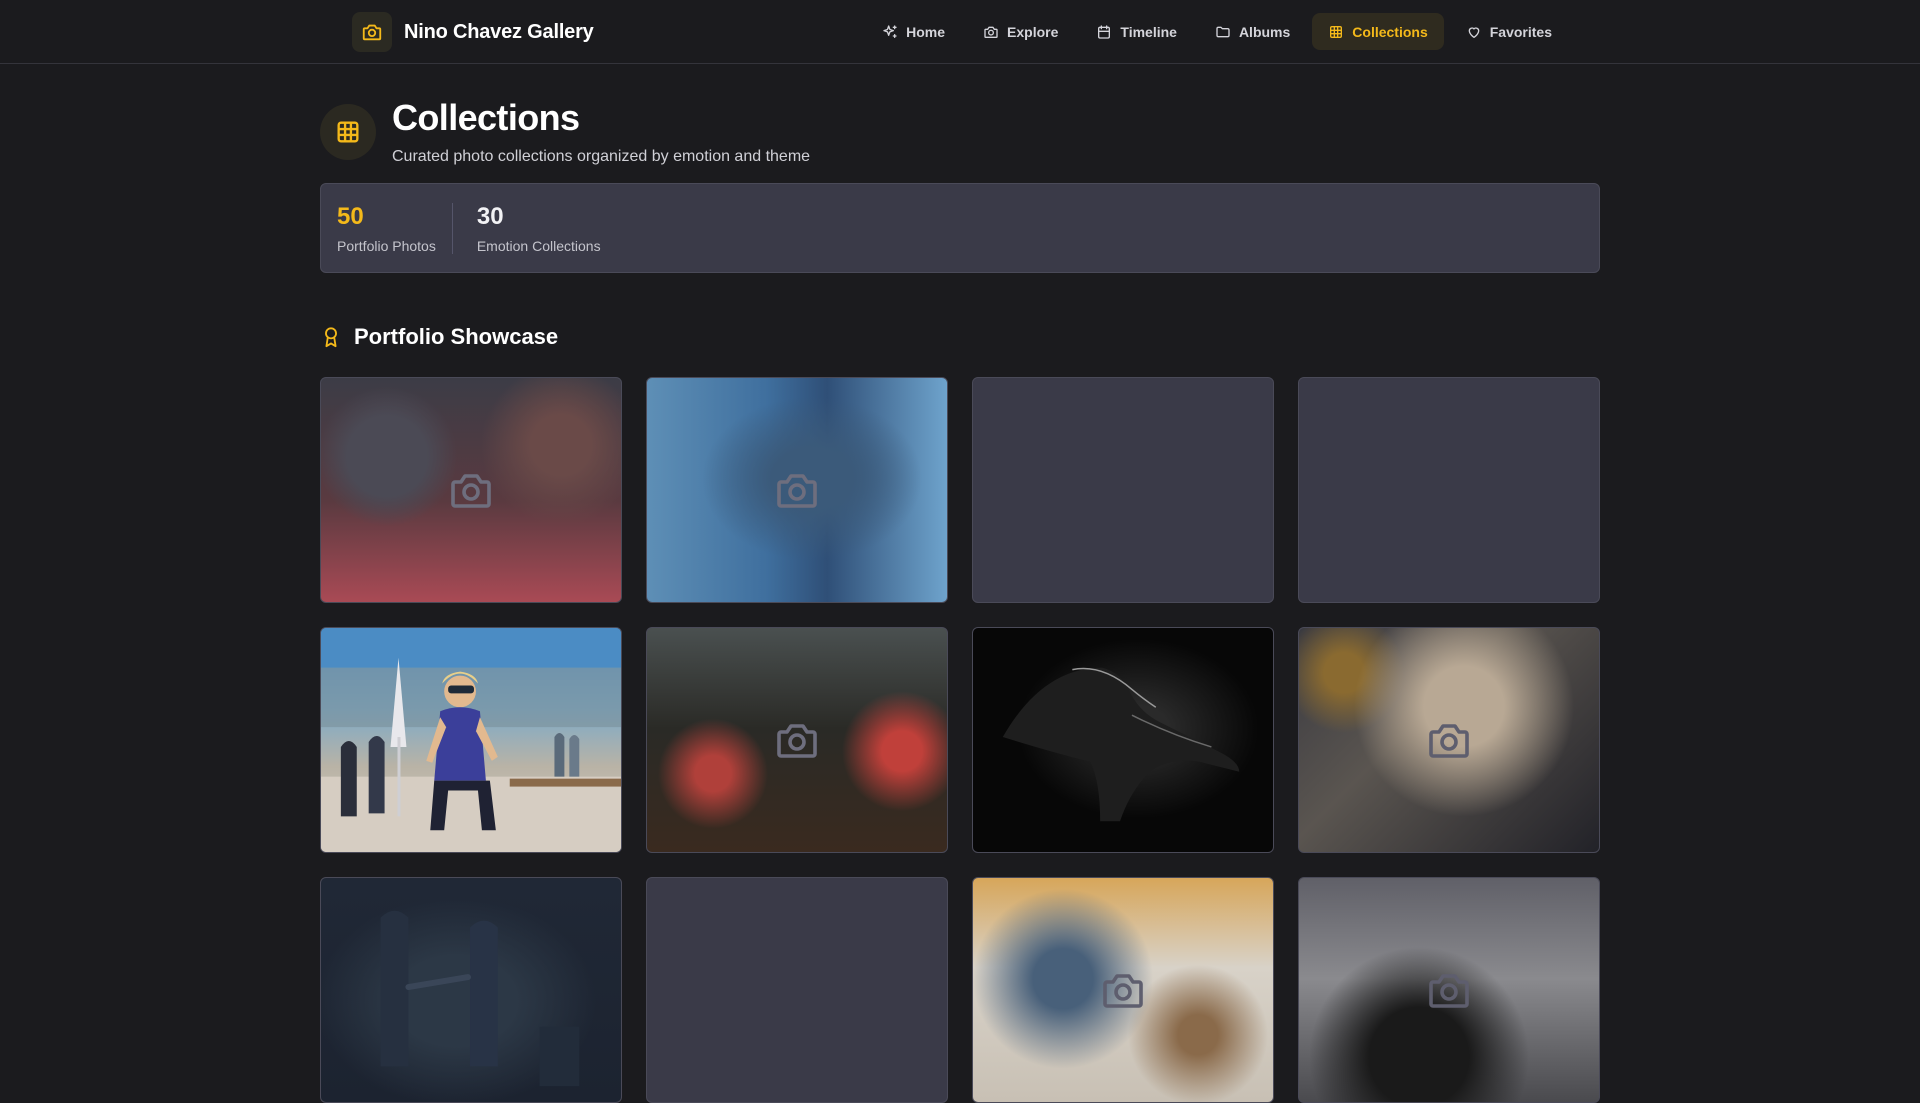  I want to click on stat-portfolio-photos: 50 Portfolio Photos, so click(386, 228).